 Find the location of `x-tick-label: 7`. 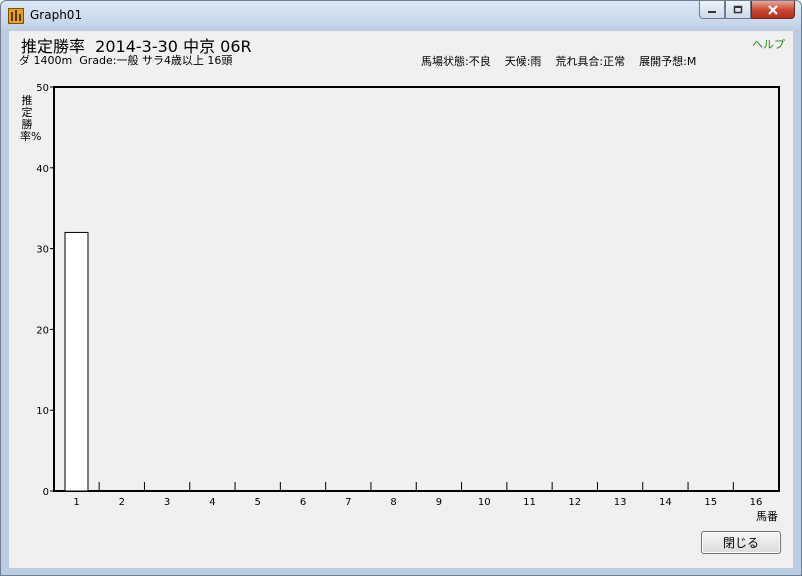

x-tick-label: 7 is located at coordinates (348, 502).